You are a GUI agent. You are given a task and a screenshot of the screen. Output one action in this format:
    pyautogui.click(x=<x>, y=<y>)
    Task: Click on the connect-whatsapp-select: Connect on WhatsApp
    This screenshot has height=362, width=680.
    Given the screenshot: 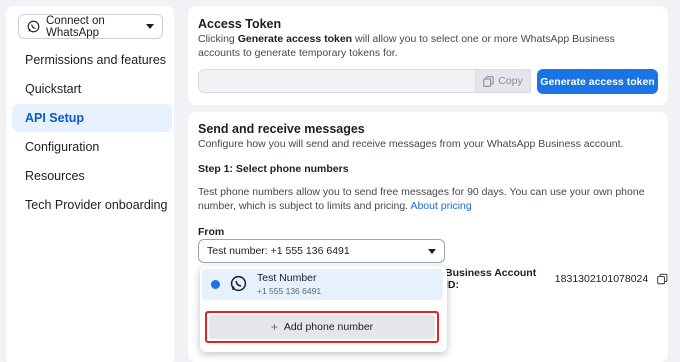 What is the action you would take?
    pyautogui.click(x=90, y=26)
    